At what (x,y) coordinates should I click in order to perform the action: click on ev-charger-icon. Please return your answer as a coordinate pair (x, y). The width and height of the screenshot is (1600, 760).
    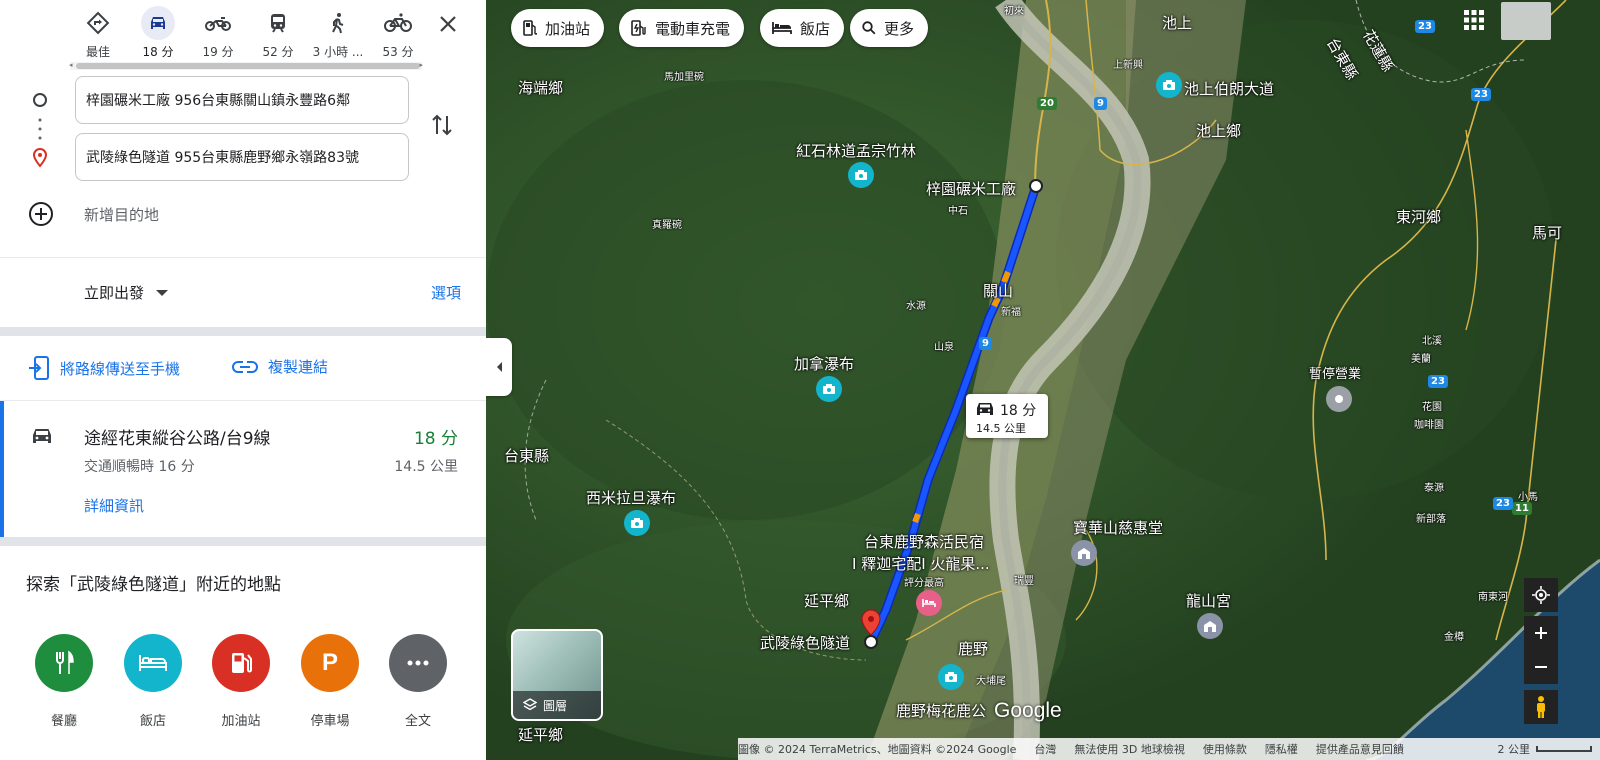
    Looking at the image, I should click on (638, 28).